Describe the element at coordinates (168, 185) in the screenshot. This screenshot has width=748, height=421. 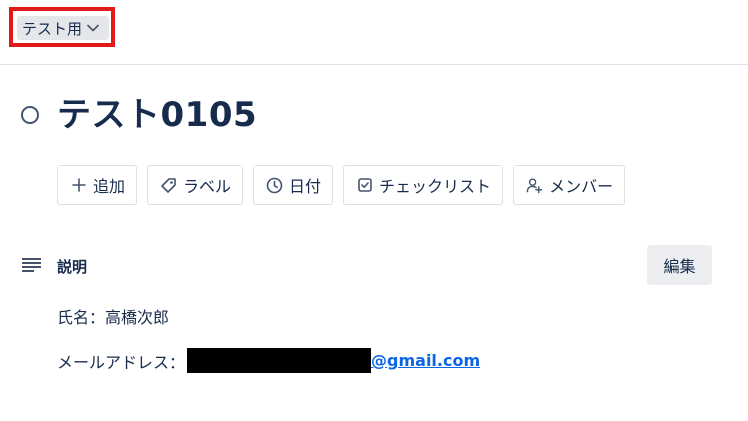
I see `tag-icon` at that location.